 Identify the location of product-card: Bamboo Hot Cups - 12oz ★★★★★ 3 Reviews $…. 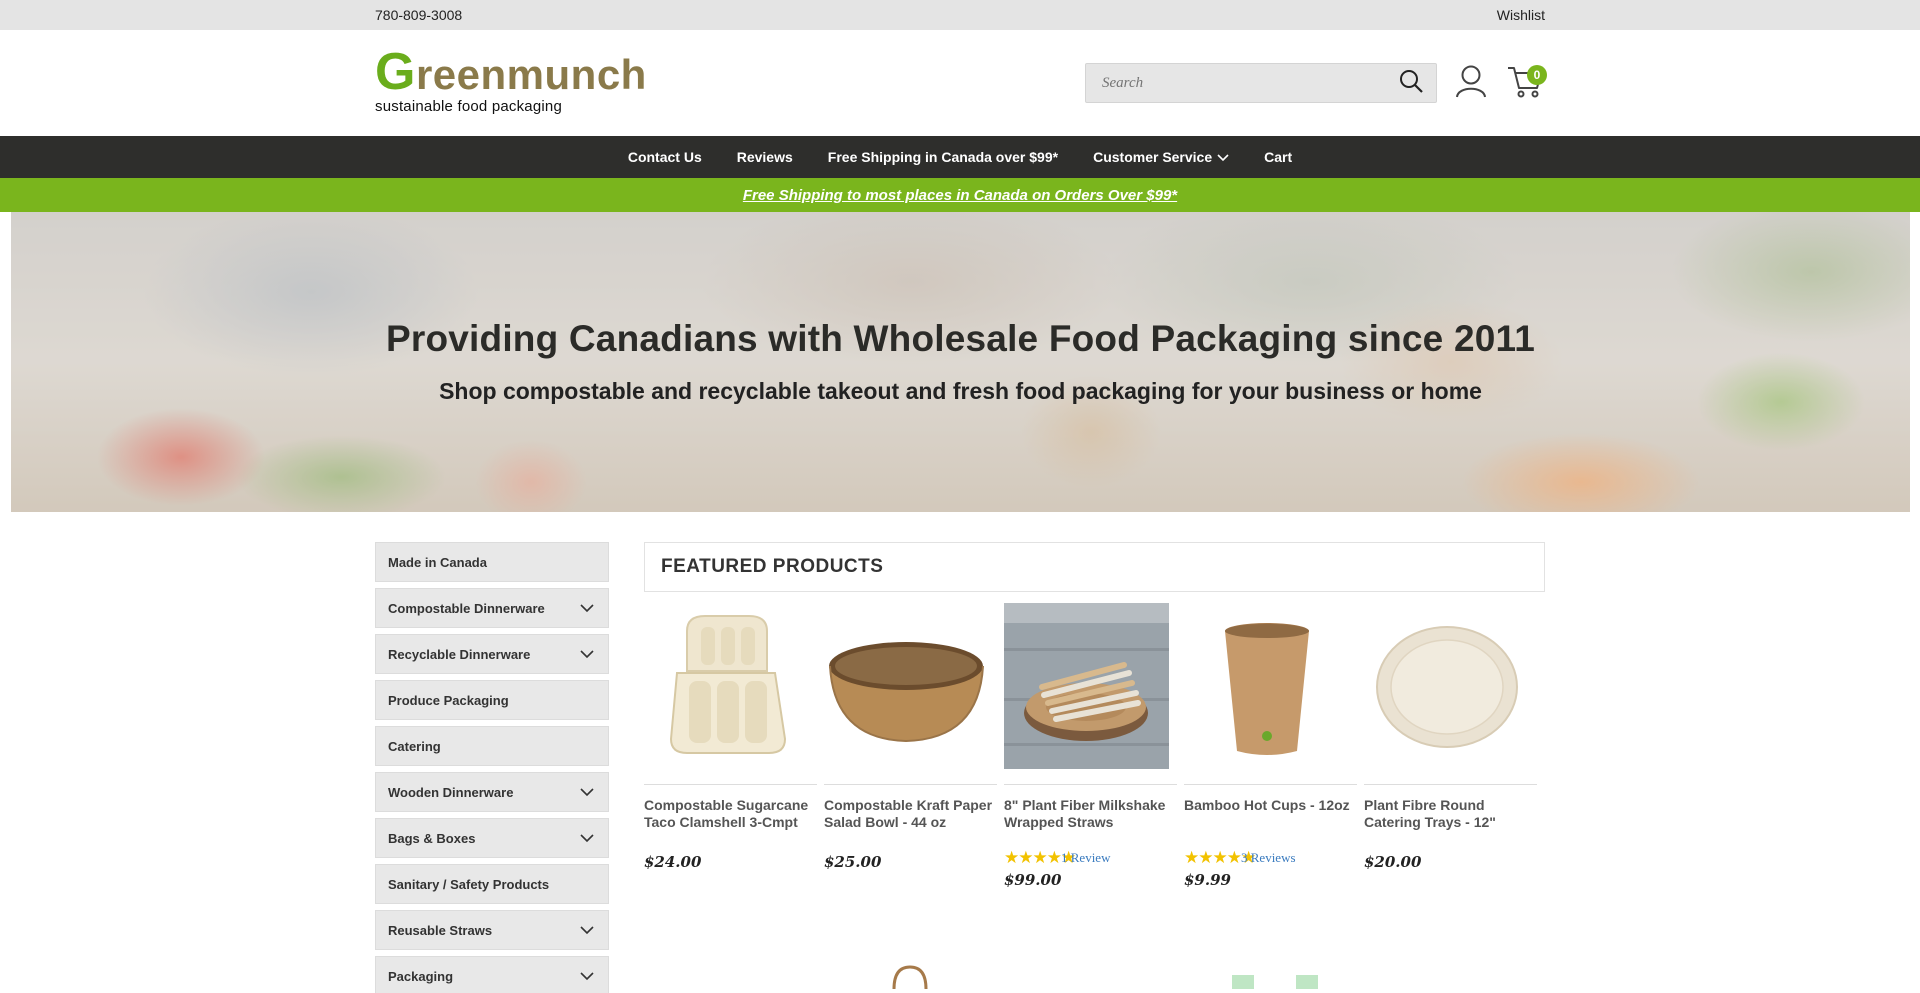
(1270, 746).